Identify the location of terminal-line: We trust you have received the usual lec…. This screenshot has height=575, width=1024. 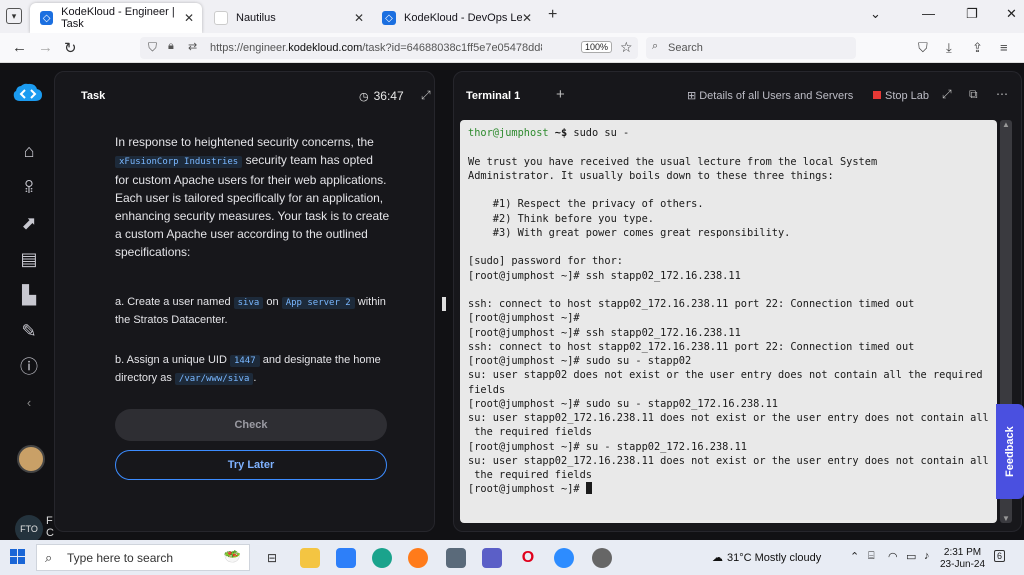
(673, 161).